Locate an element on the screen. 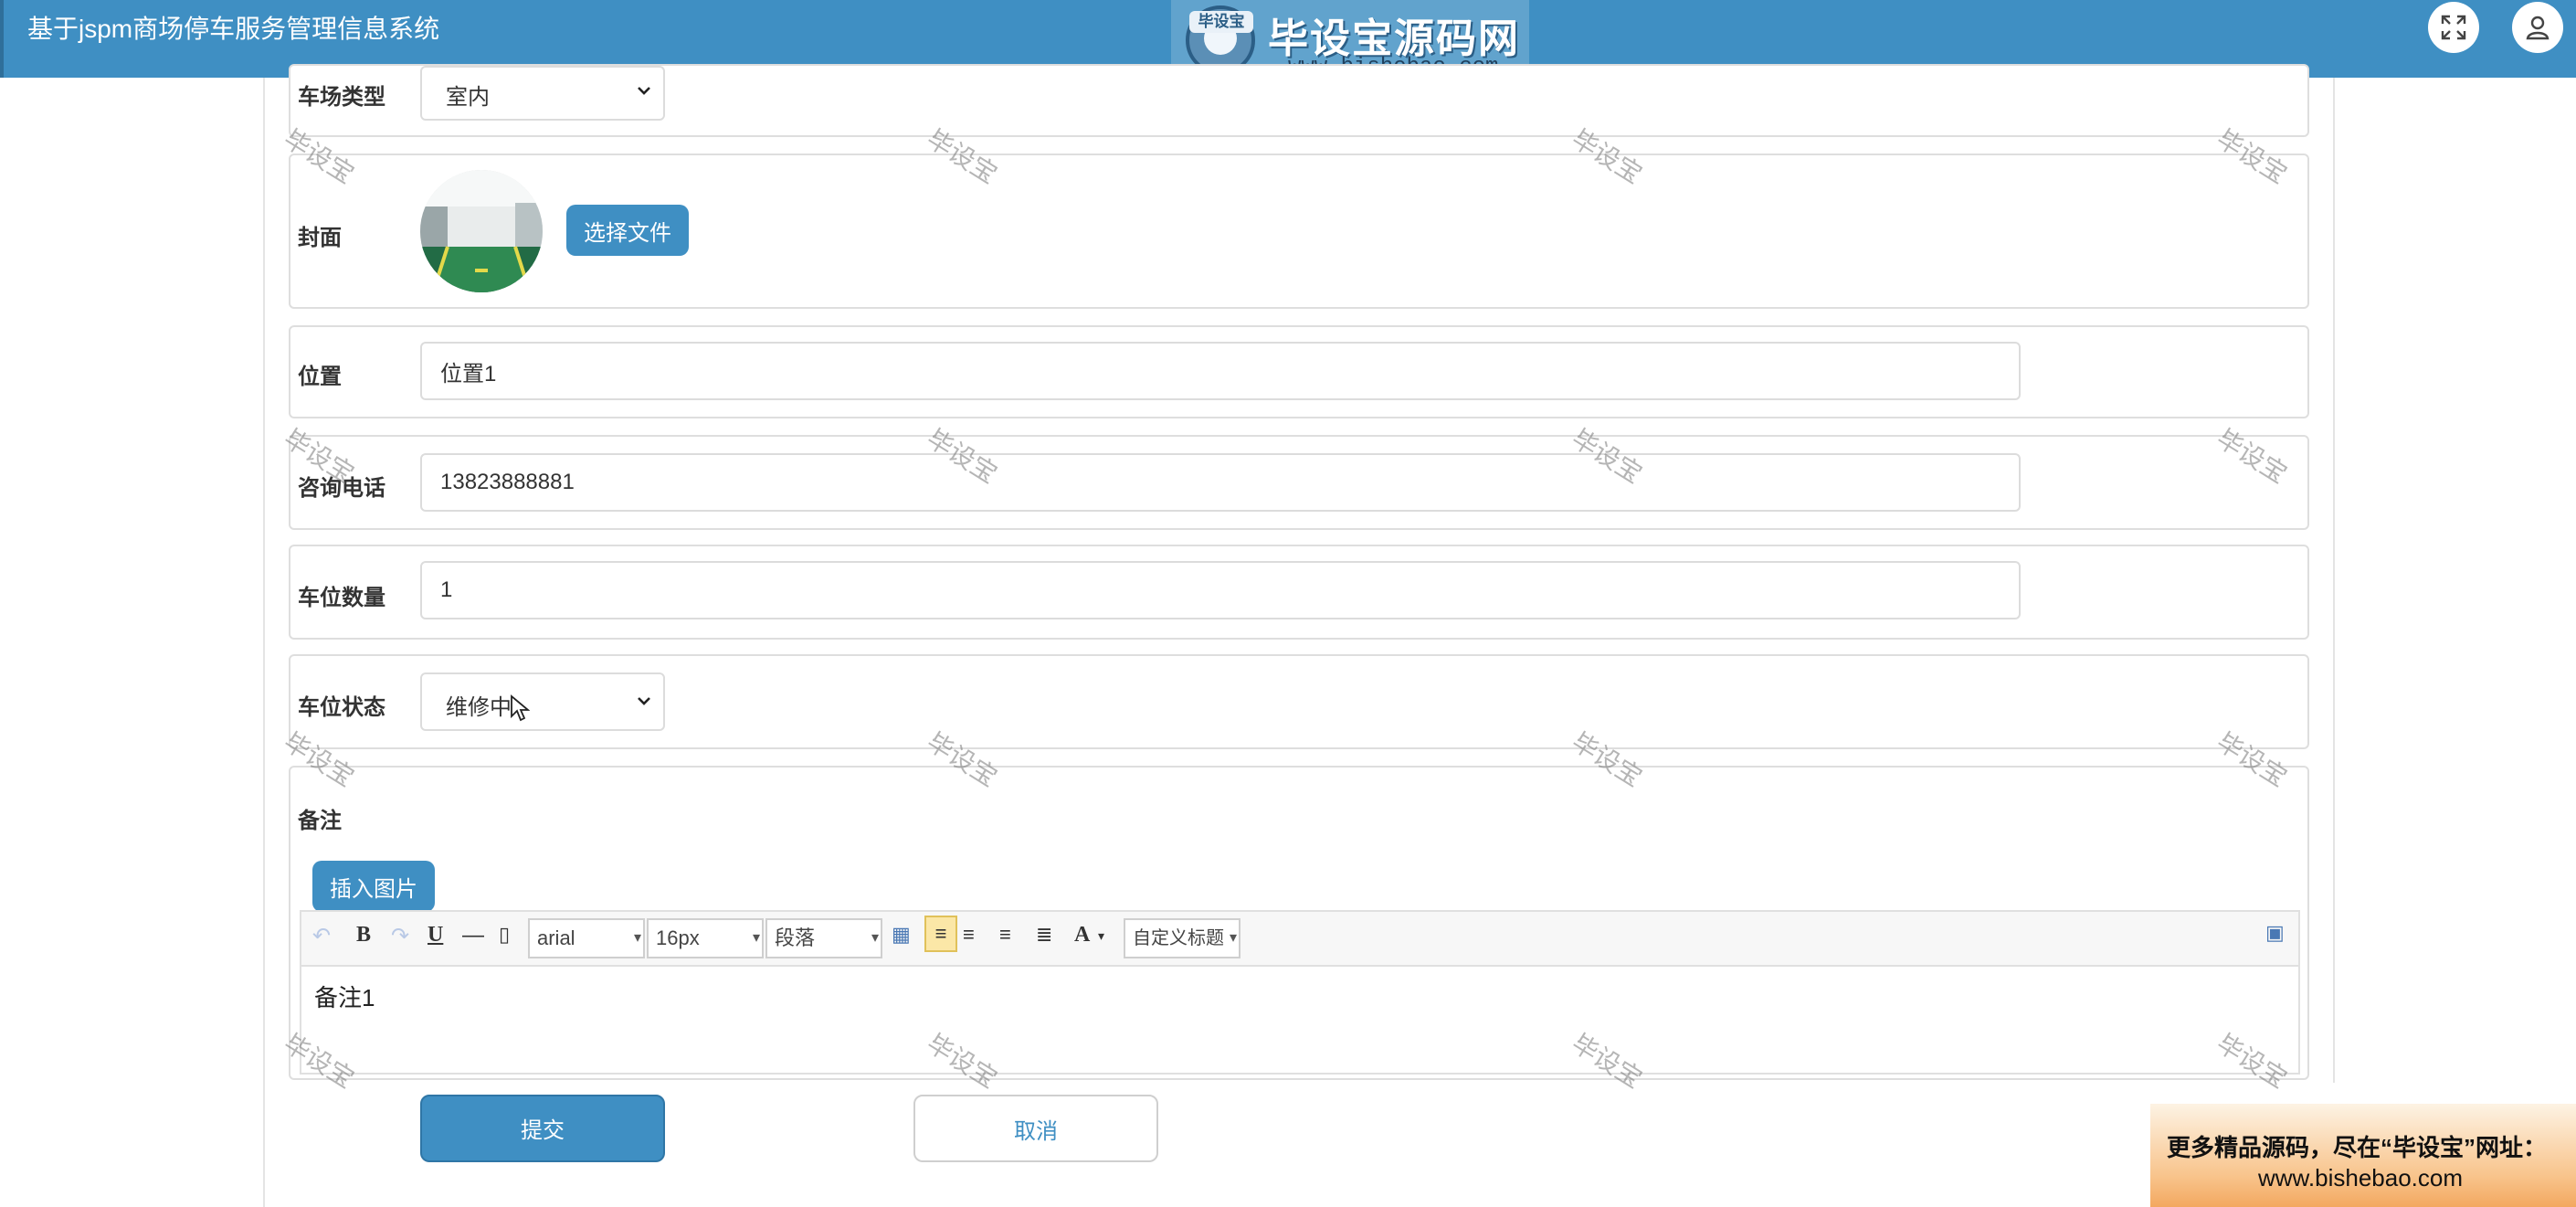  promo-banner: 更多精品源码，尽在“毕设宝”网址： www.bishebao.com is located at coordinates (2363, 1155).